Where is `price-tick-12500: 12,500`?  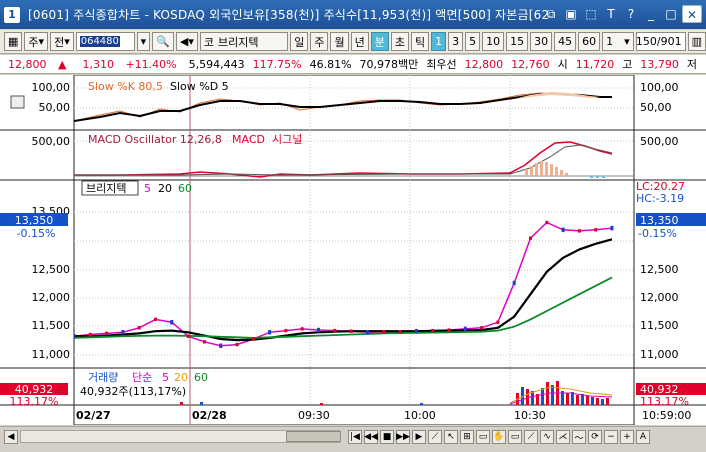
price-tick-12500: 12,500 is located at coordinates (51, 269).